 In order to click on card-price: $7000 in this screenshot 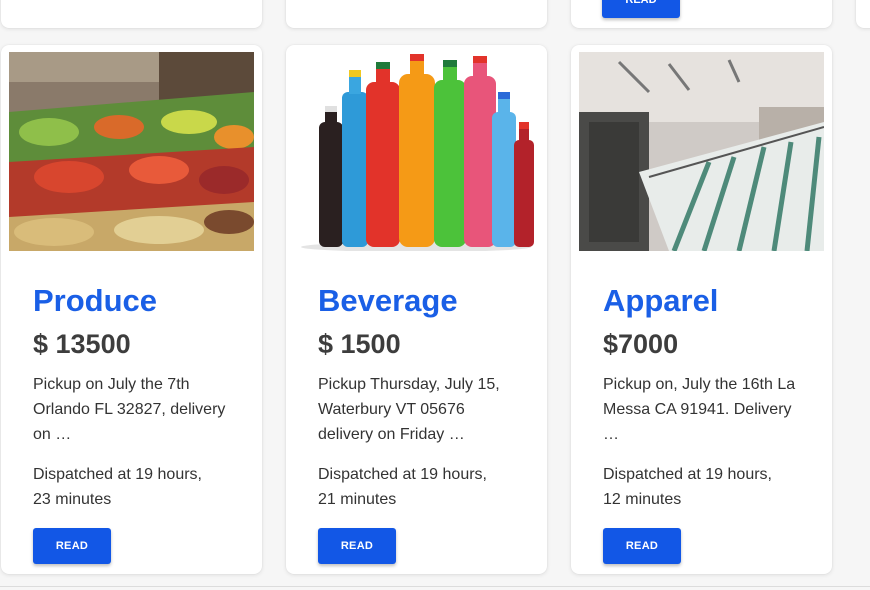, I will do `click(641, 344)`.